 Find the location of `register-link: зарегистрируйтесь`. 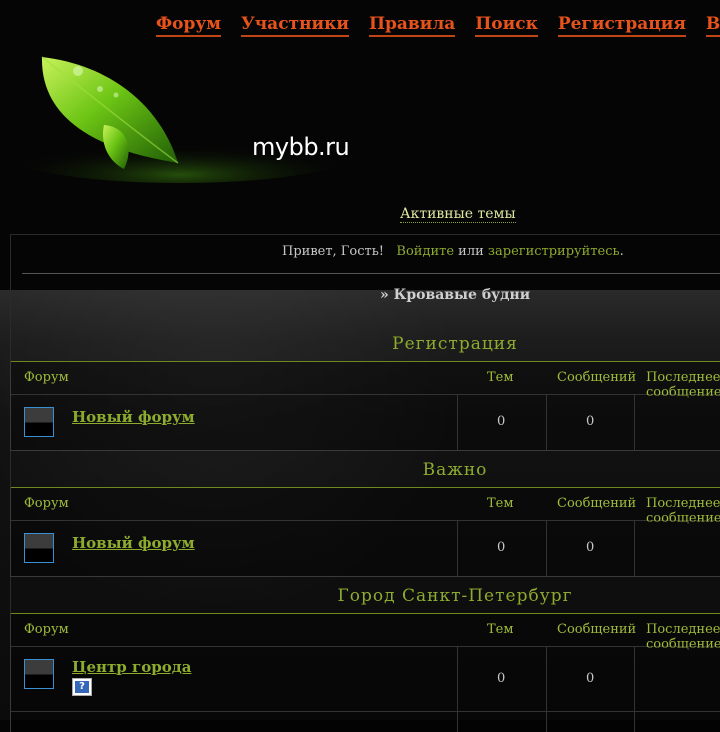

register-link: зарегистрируйтесь is located at coordinates (554, 251).